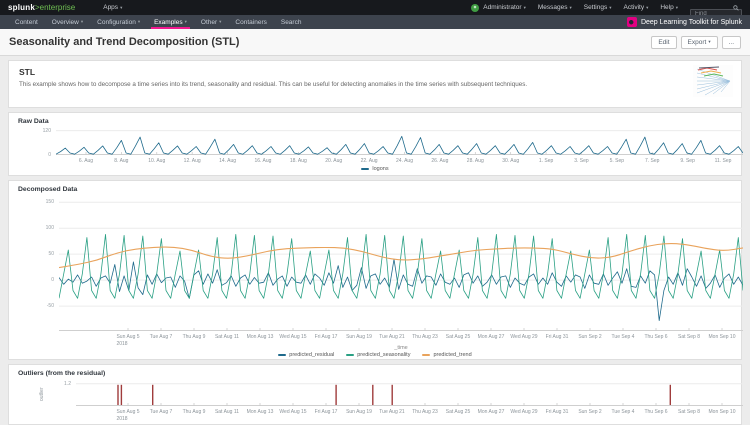  What do you see at coordinates (409, 394) in the screenshot?
I see `outliers-chart` at bounding box center [409, 394].